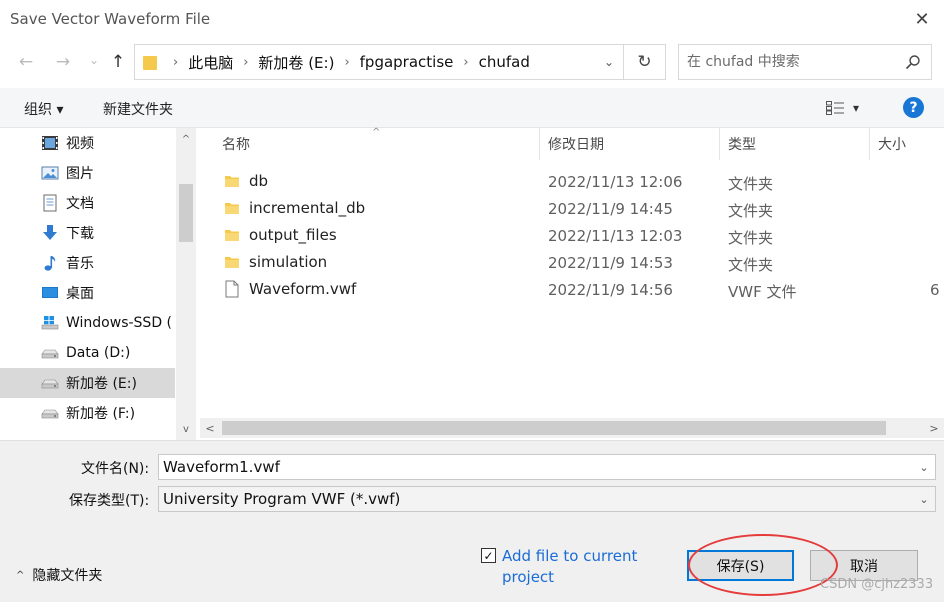  I want to click on windows-drive-icon, so click(50, 323).